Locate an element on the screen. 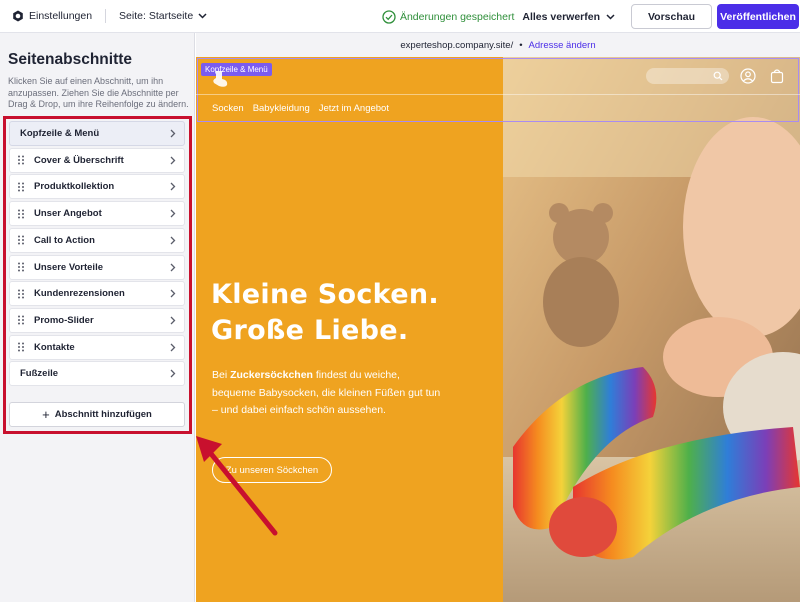 The height and width of the screenshot is (602, 800). section-item: Promo-Slider is located at coordinates (97, 320).